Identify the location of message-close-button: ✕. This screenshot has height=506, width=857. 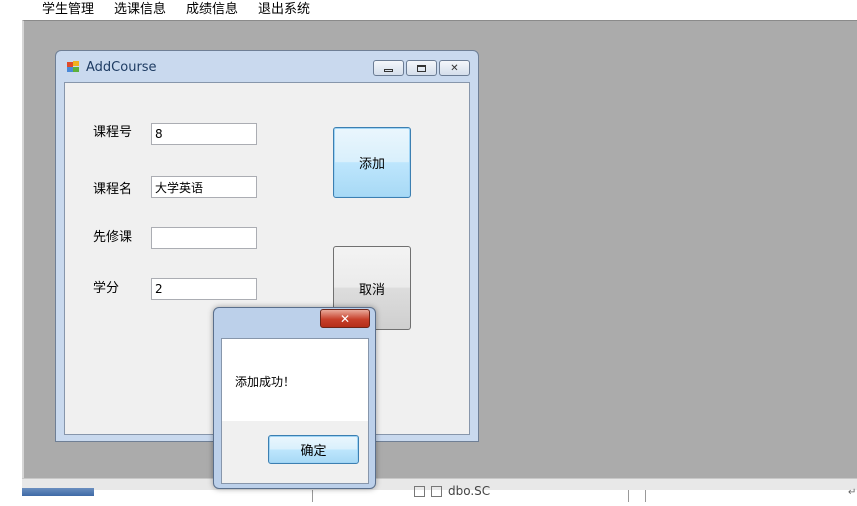
(345, 318).